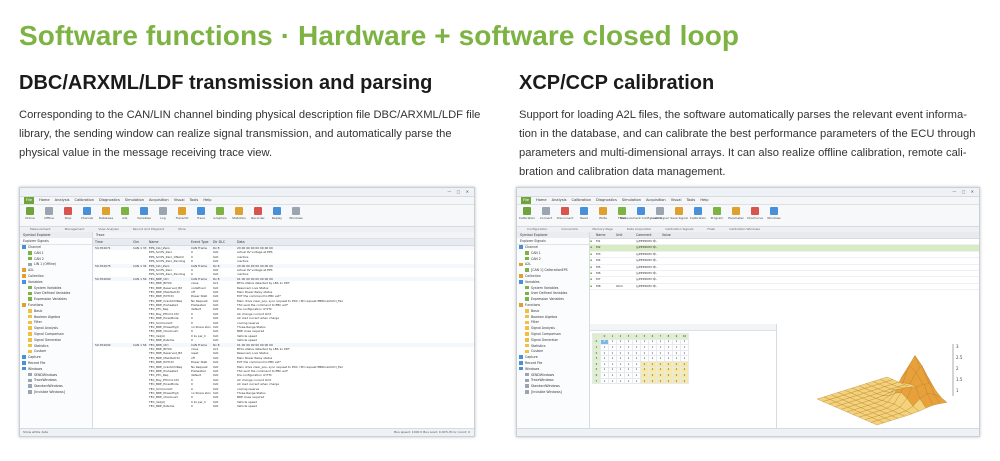 The image size is (1000, 461). I want to click on window-titlebar: — ▢ ✕, so click(748, 192).